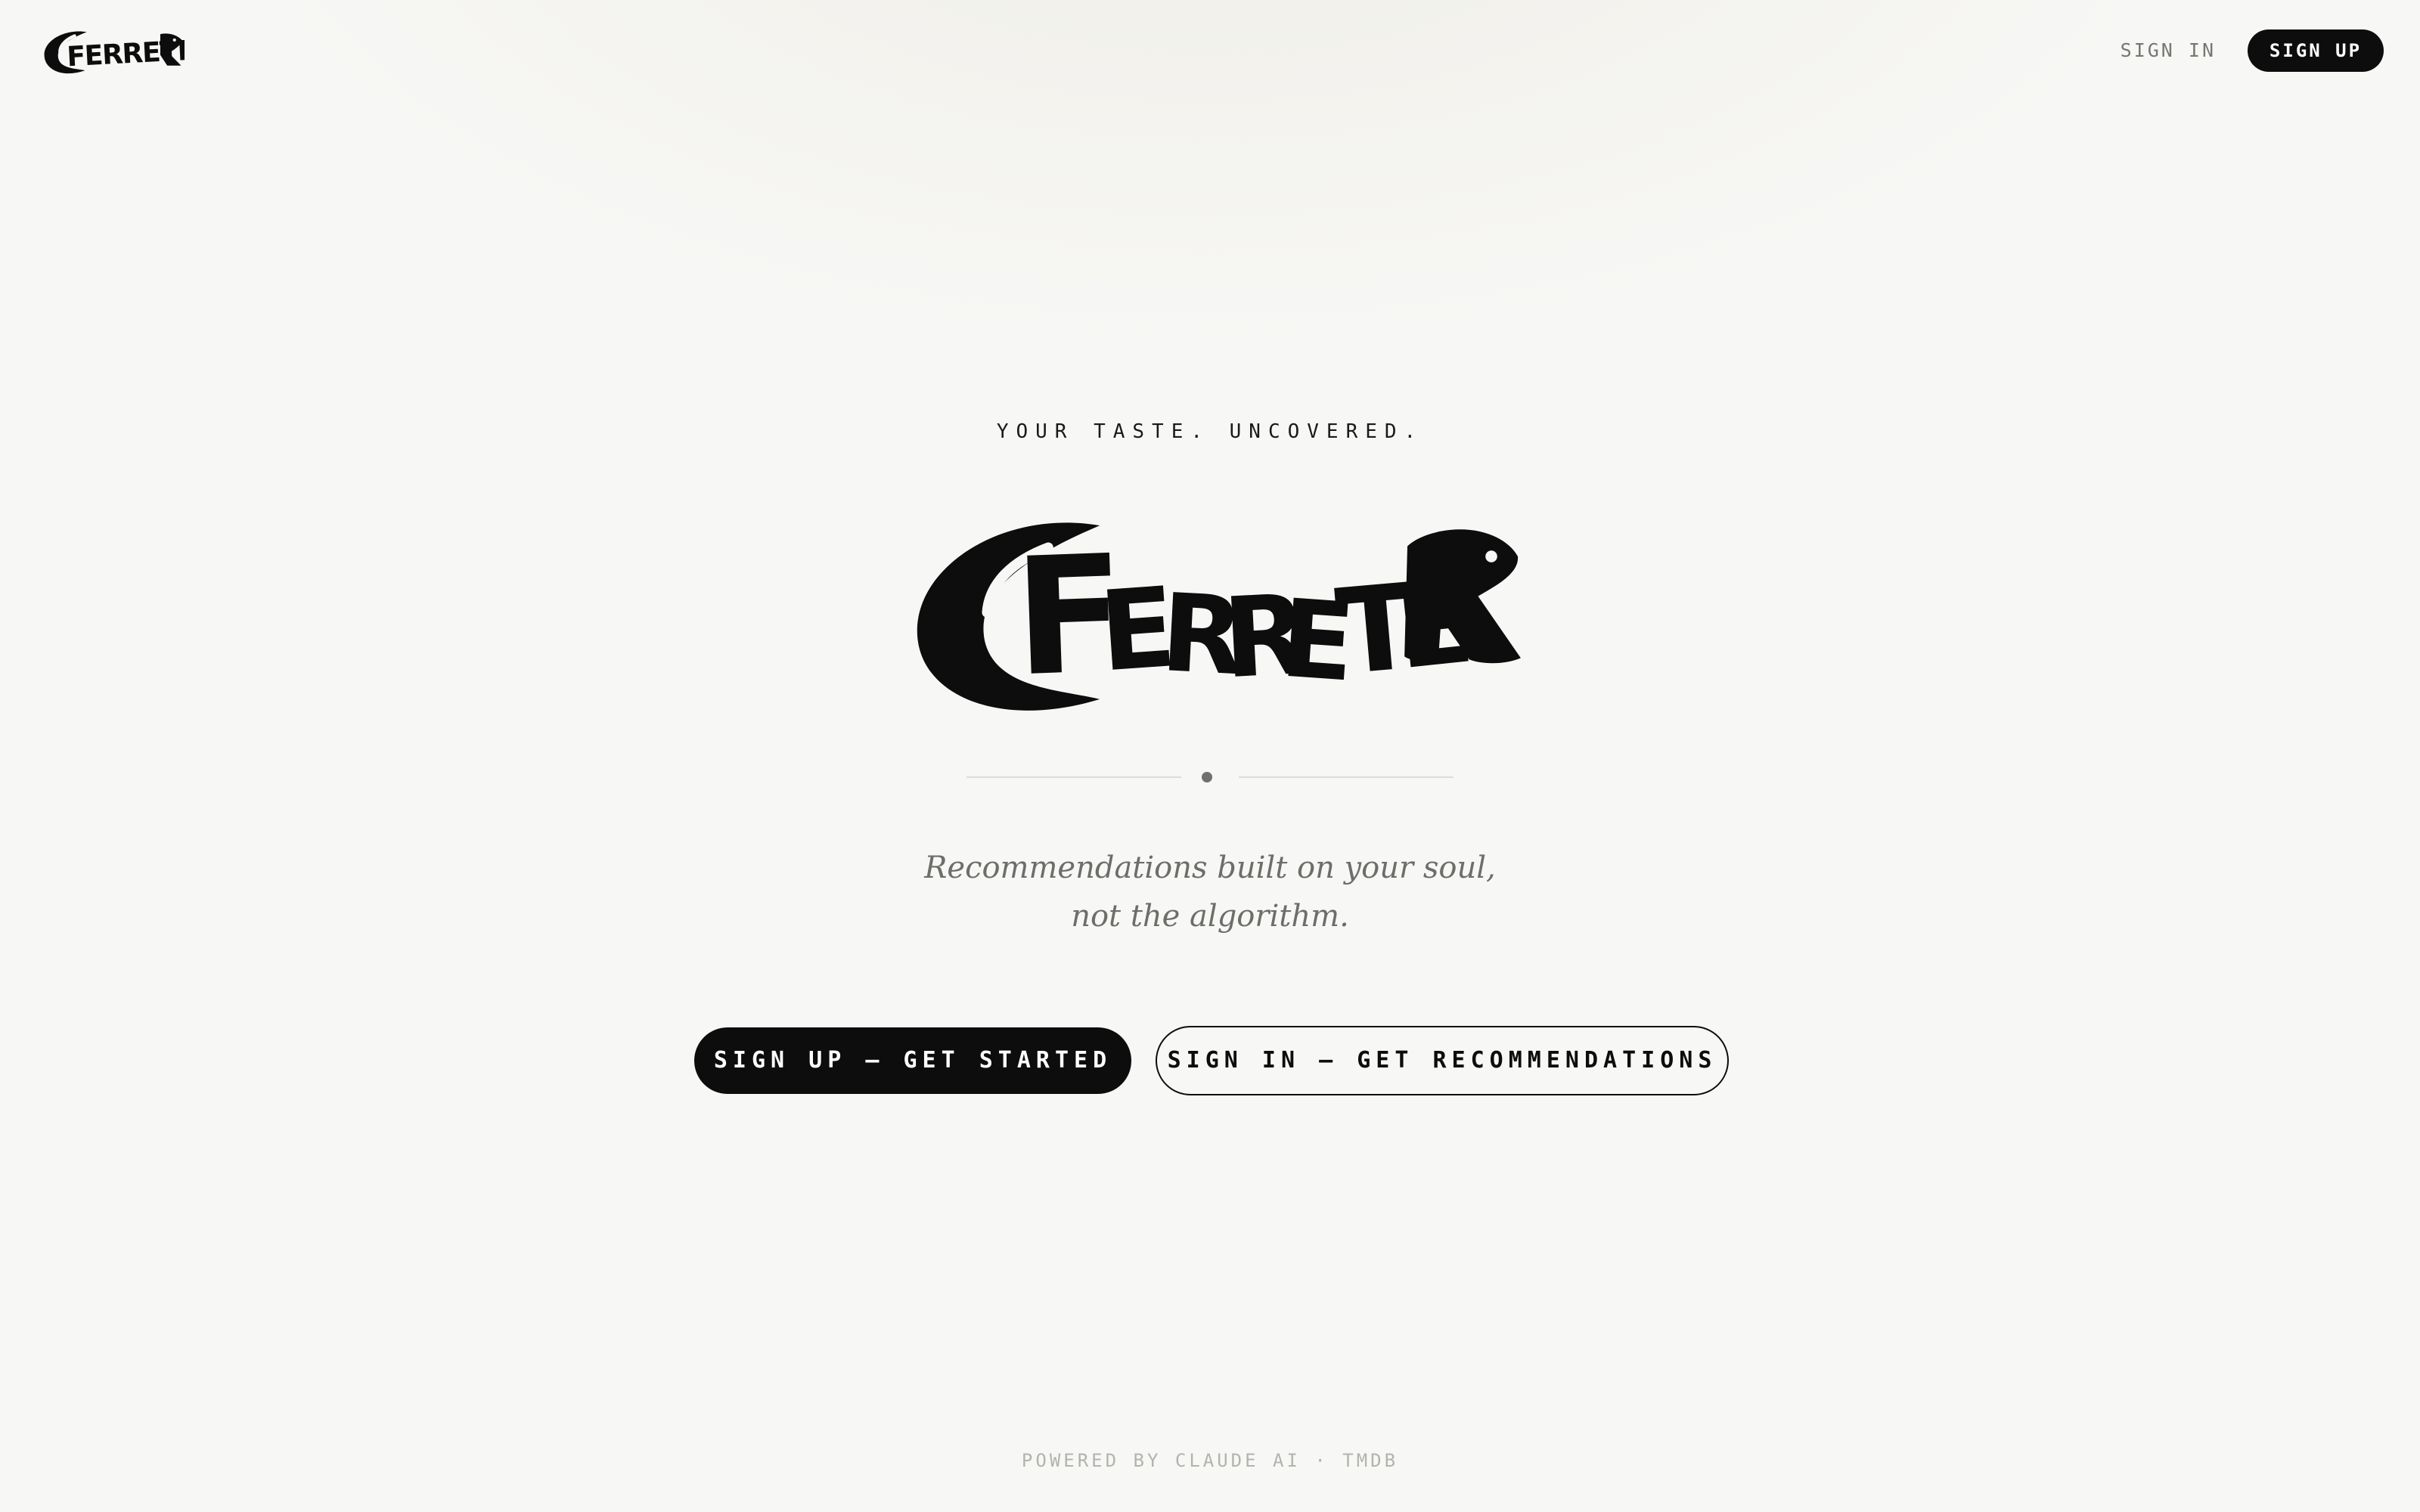  I want to click on sign-up-get-started-button: SIGN UP — GET STARTED, so click(912, 1060).